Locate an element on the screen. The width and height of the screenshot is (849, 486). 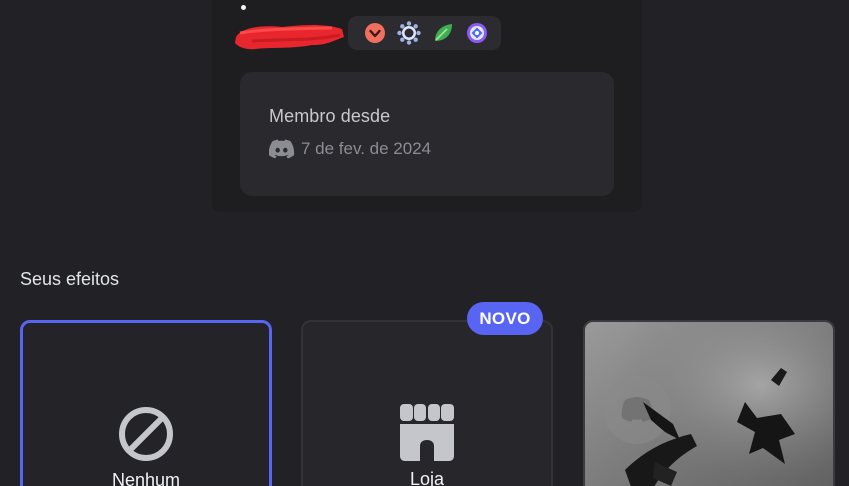
member-since-row: 7 de fev. de 2024 is located at coordinates (350, 149).